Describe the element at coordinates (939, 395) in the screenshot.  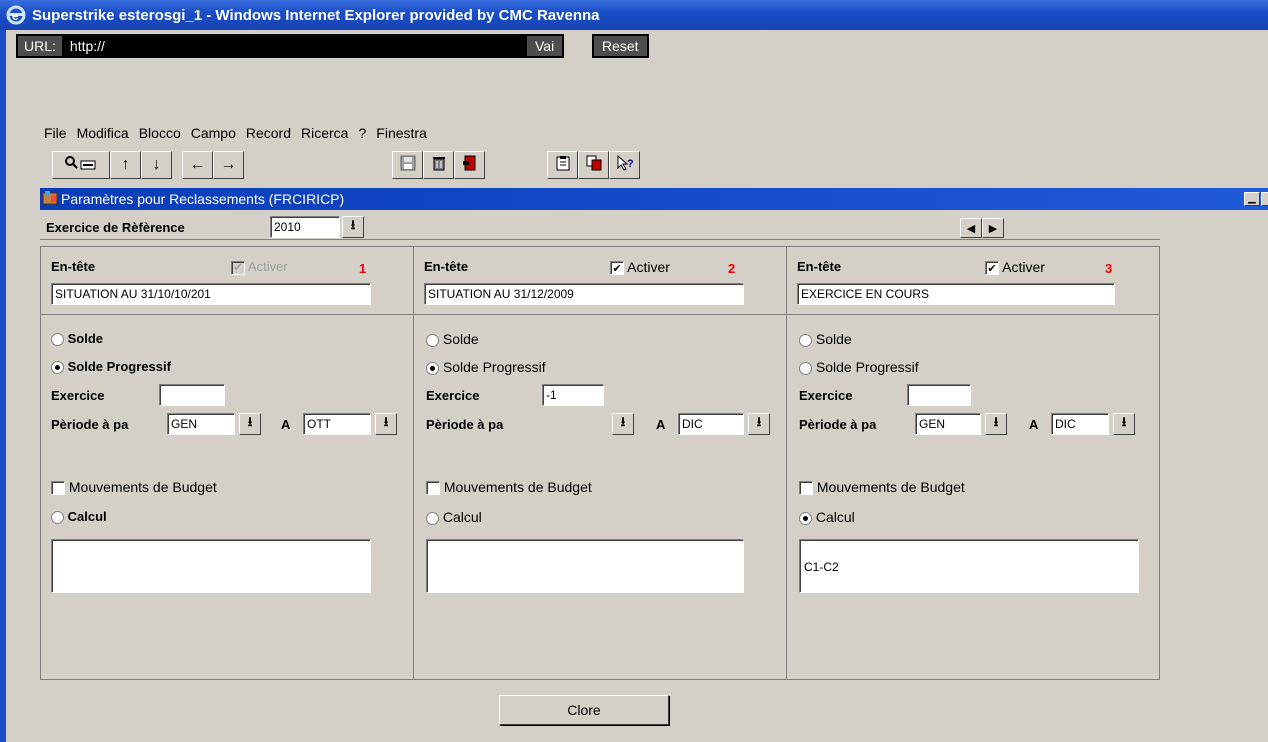
I see `column-3-exercice-field` at that location.